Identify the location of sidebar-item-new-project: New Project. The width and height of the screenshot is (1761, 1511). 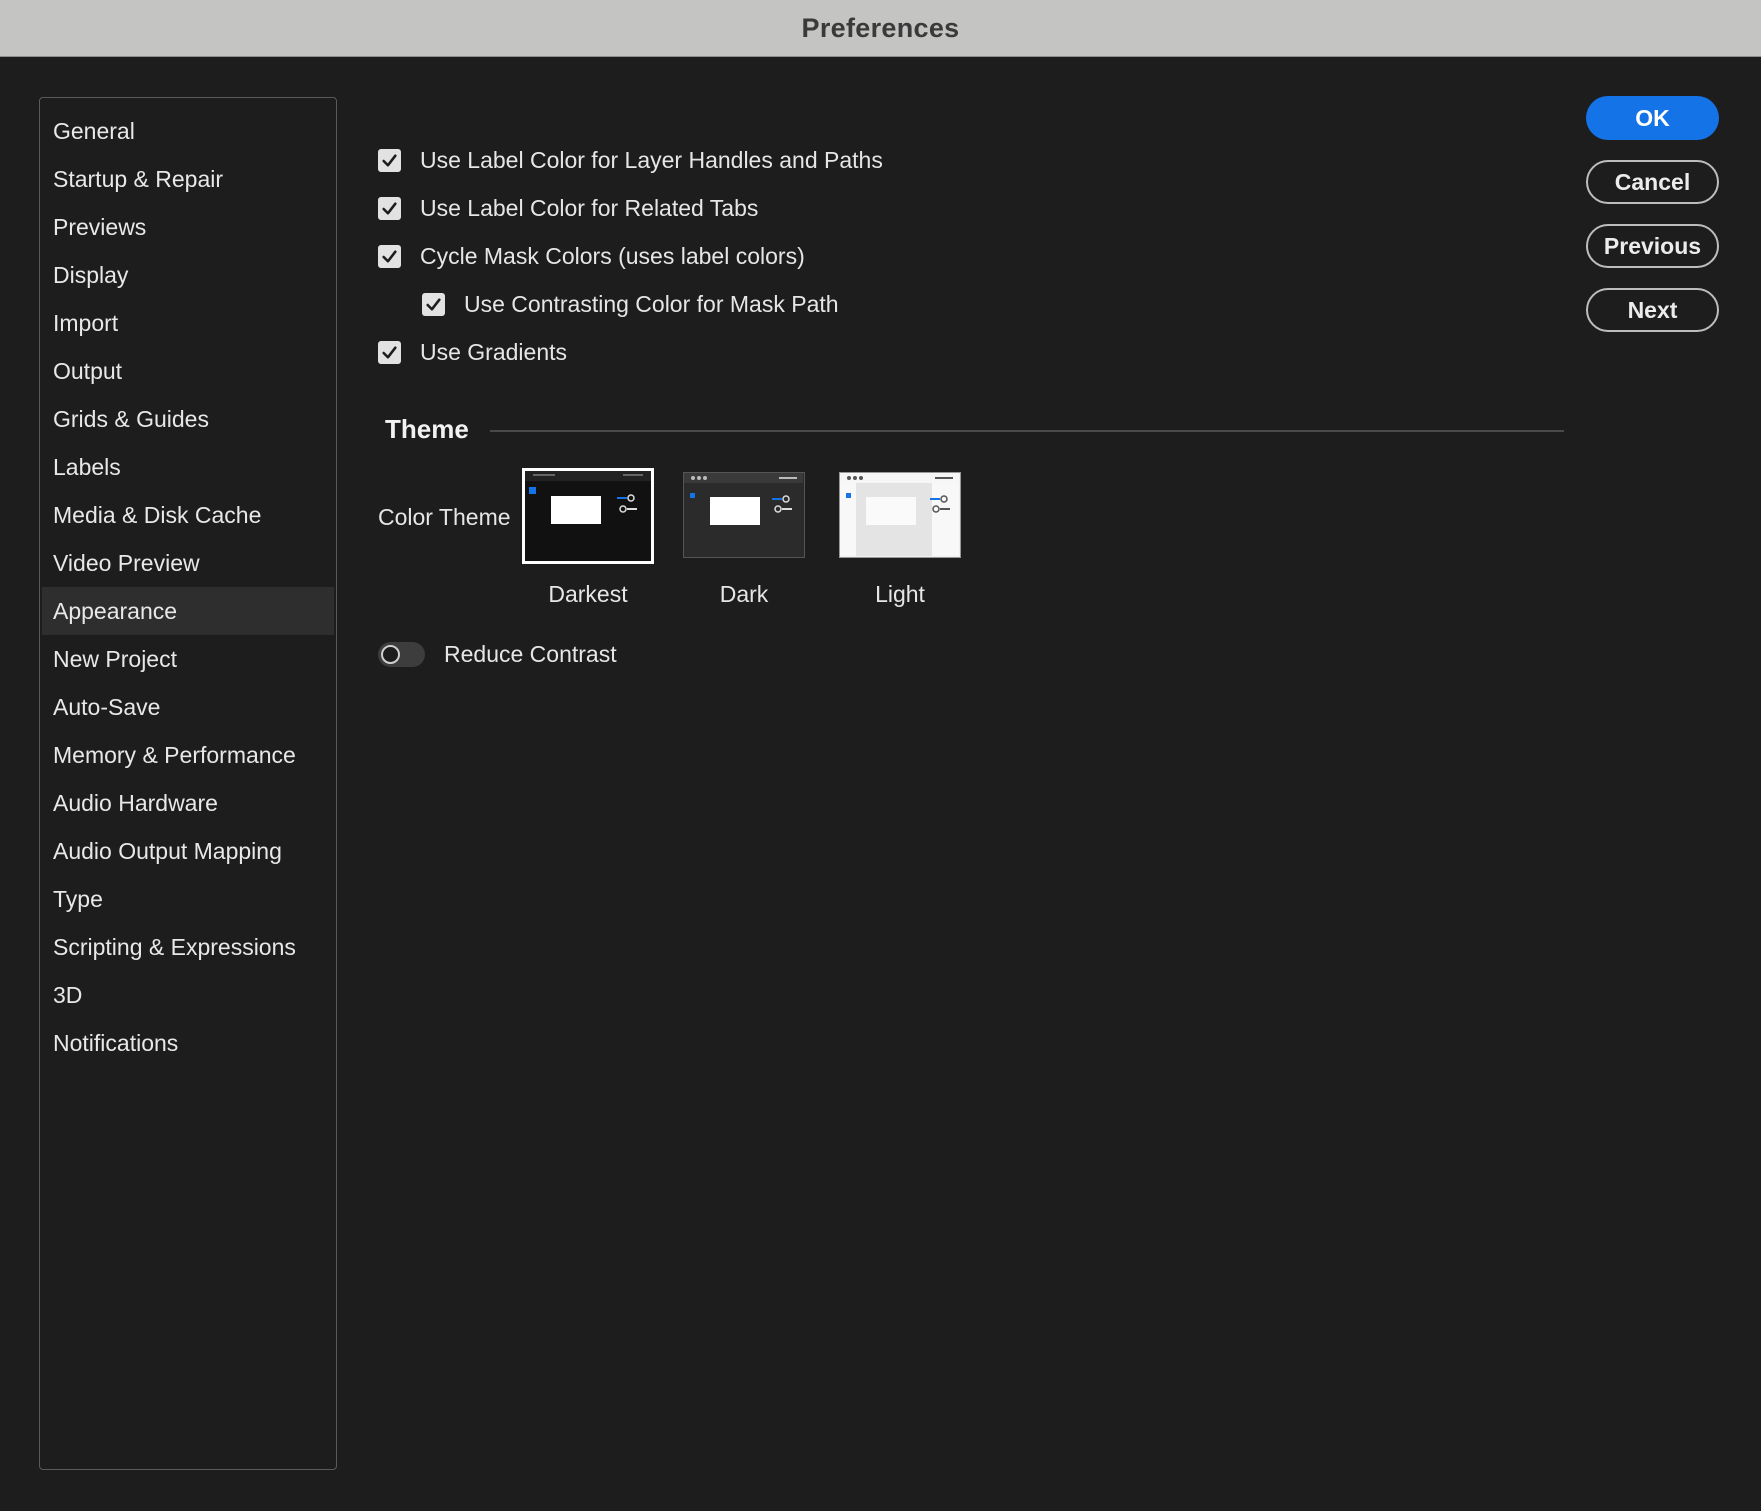
(188, 659).